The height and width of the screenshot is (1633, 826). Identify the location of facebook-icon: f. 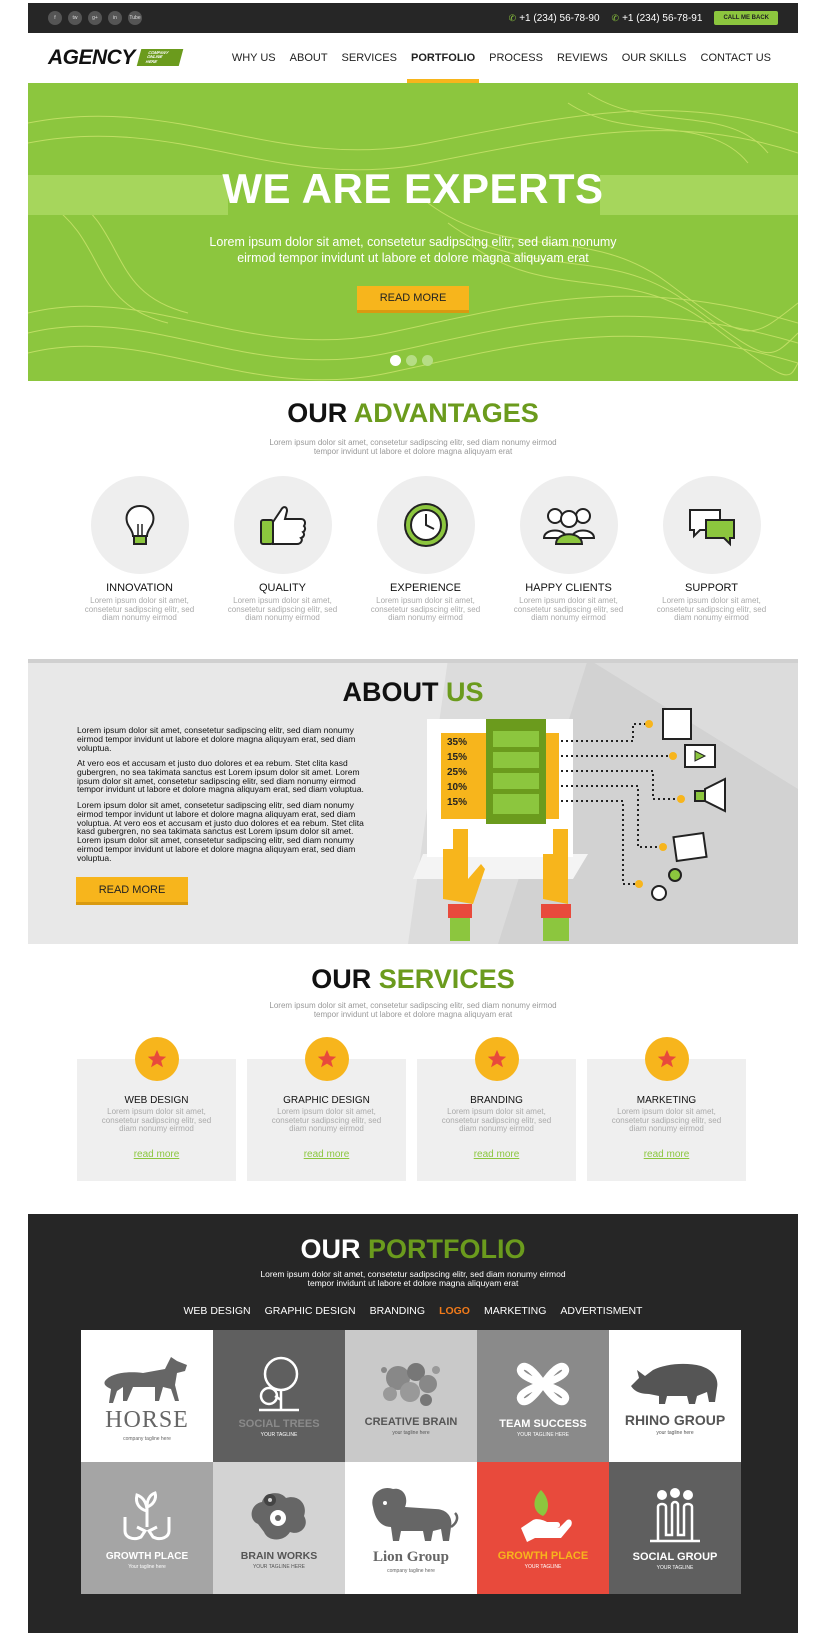
(55, 18).